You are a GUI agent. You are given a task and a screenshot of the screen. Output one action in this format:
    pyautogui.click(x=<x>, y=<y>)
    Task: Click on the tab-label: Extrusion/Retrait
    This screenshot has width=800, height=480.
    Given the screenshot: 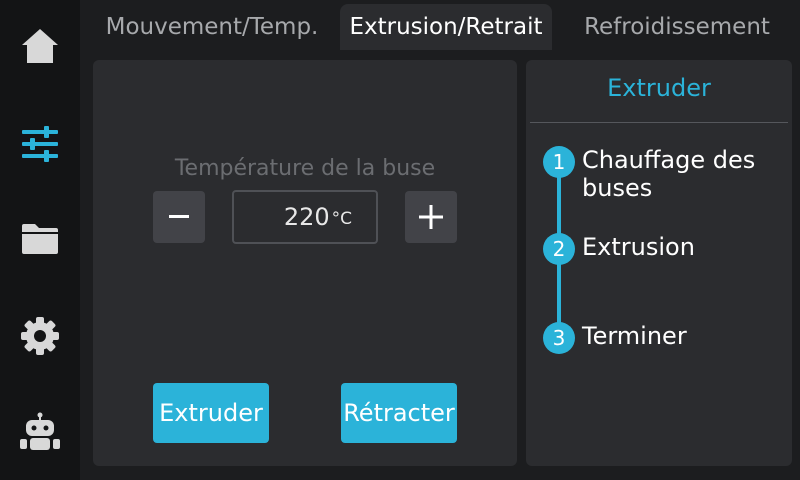 What is the action you would take?
    pyautogui.click(x=446, y=27)
    